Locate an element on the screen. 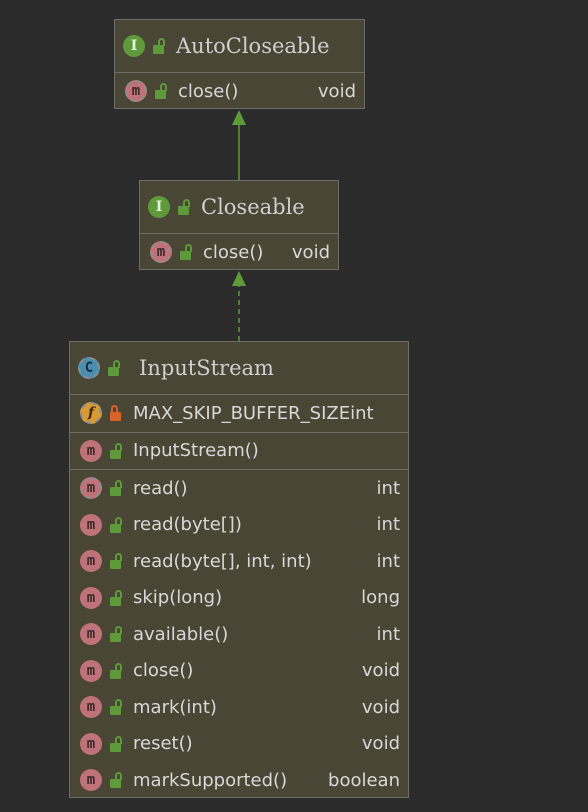 The height and width of the screenshot is (812, 588). field-row: f MAX_SKIP_BUFFER_SIZE int is located at coordinates (239, 413).